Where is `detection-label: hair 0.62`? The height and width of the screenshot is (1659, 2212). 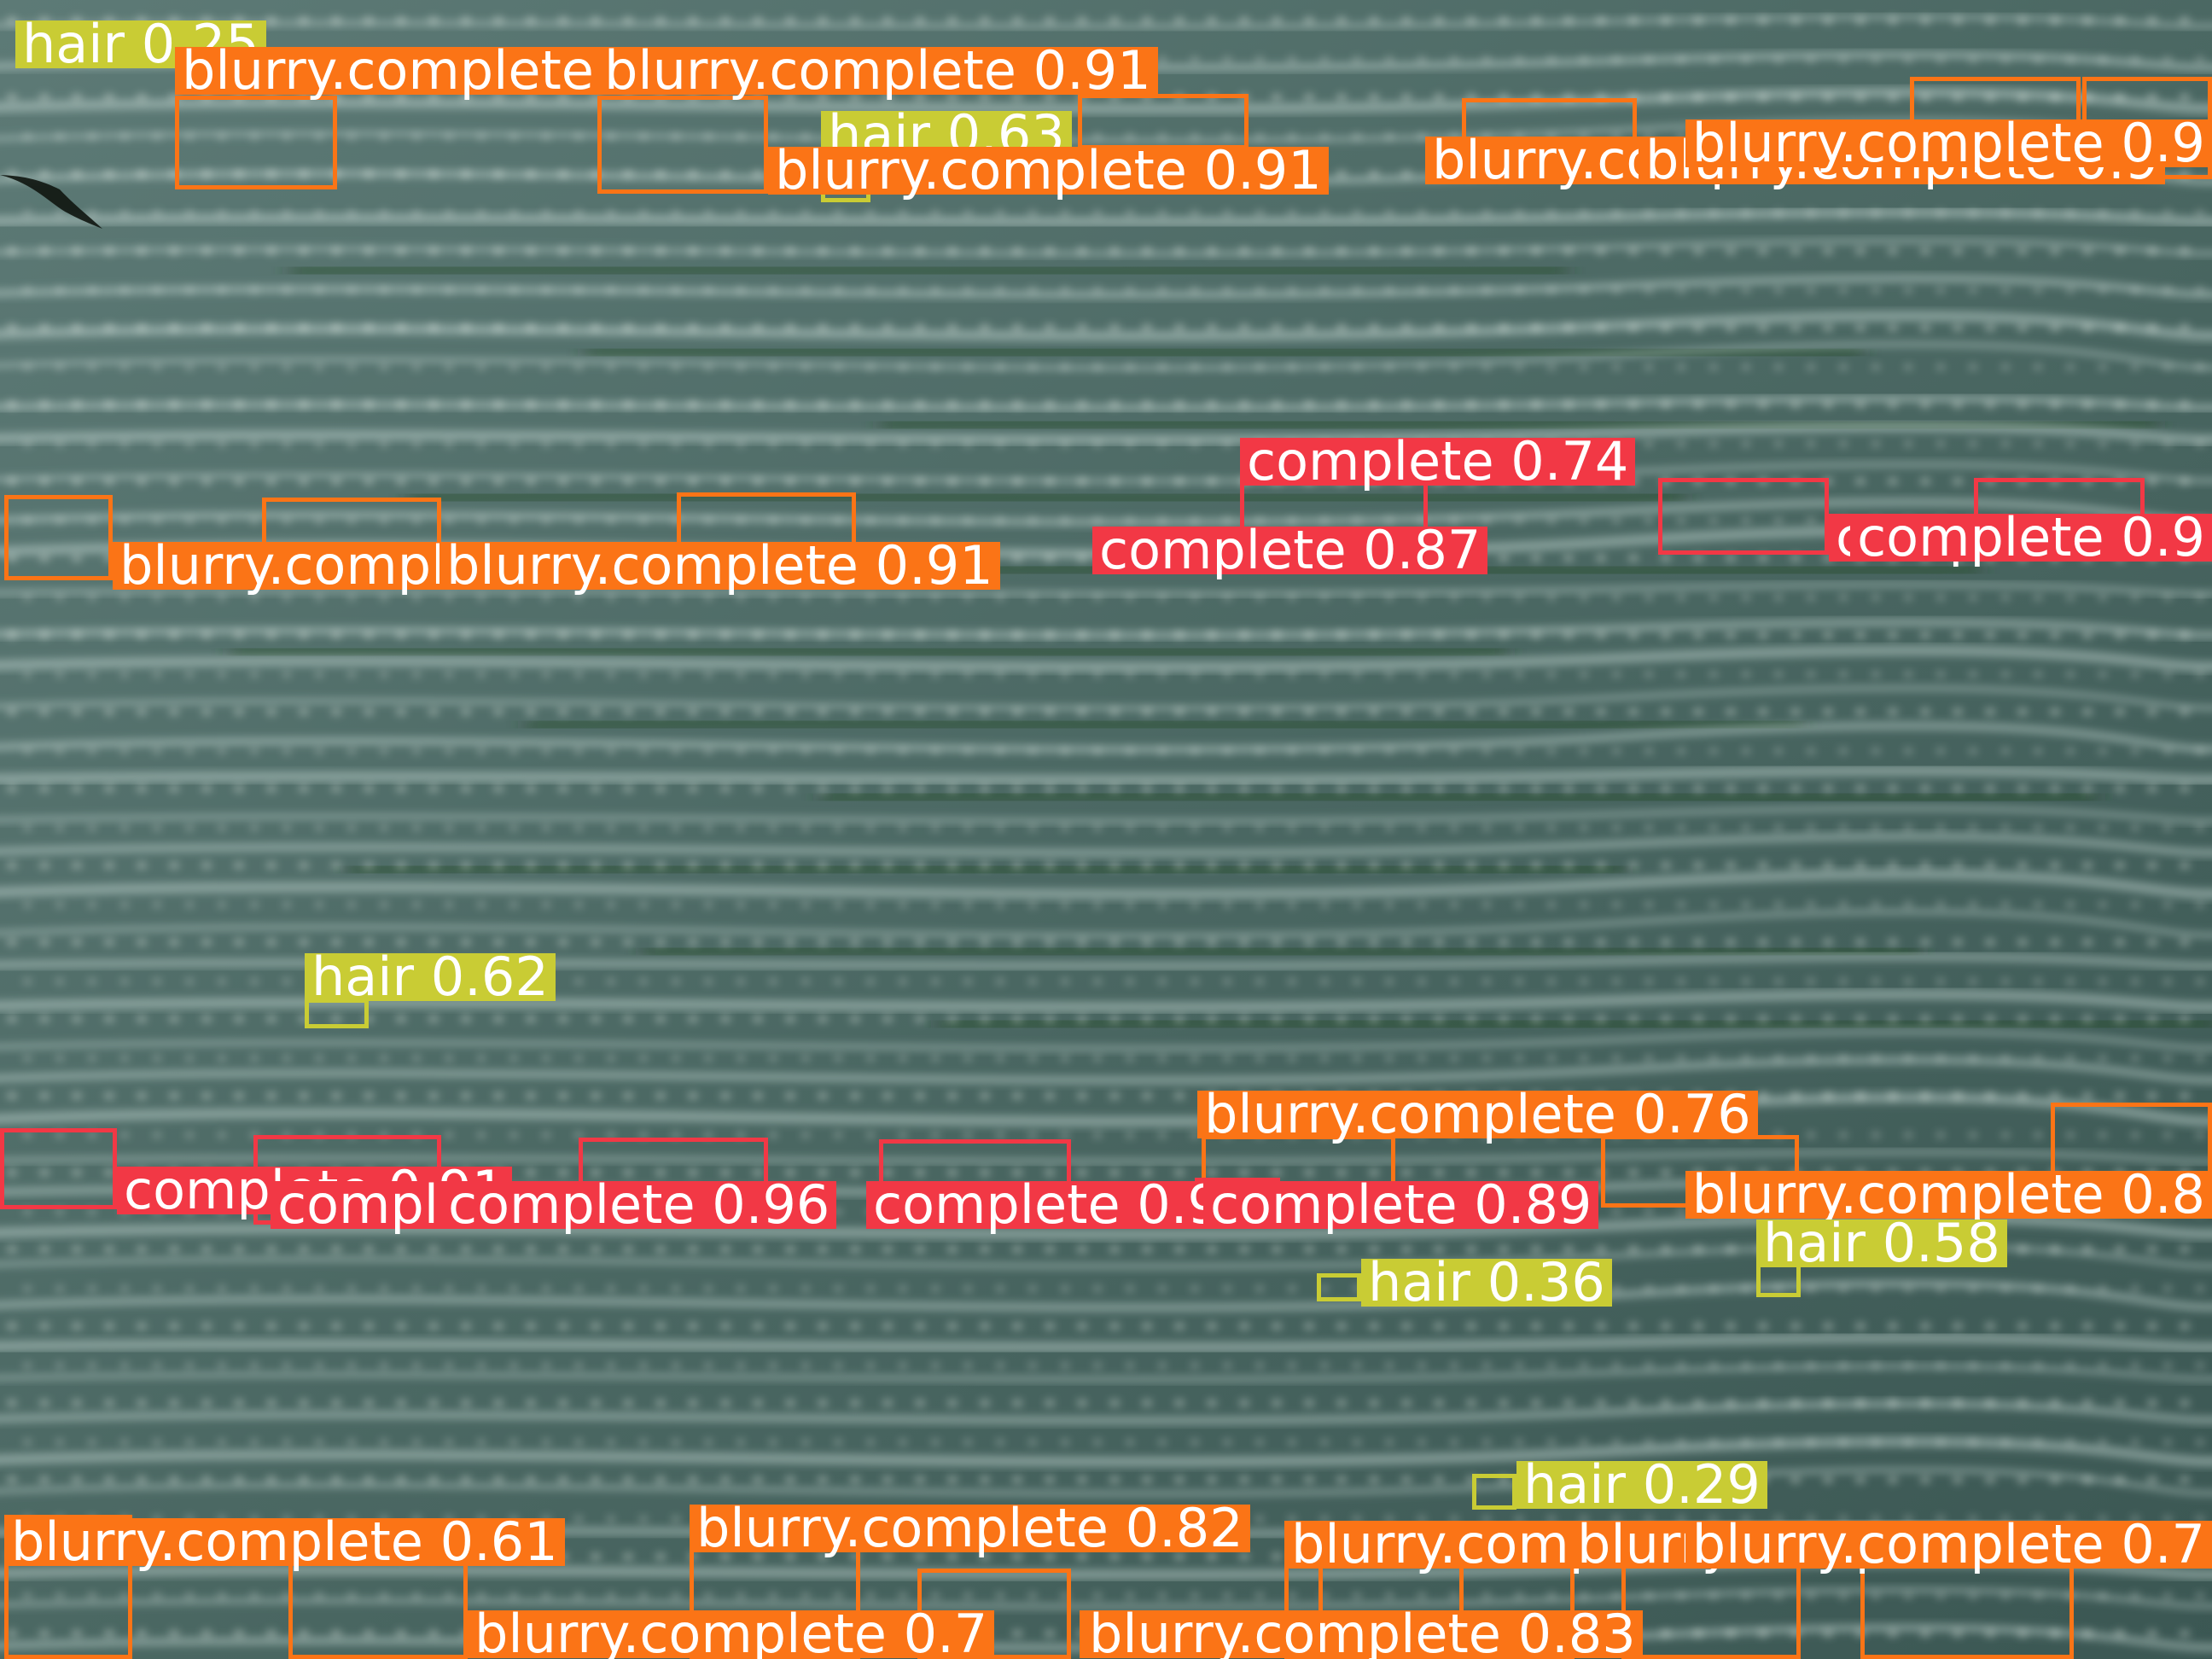
detection-label: hair 0.62 is located at coordinates (430, 977).